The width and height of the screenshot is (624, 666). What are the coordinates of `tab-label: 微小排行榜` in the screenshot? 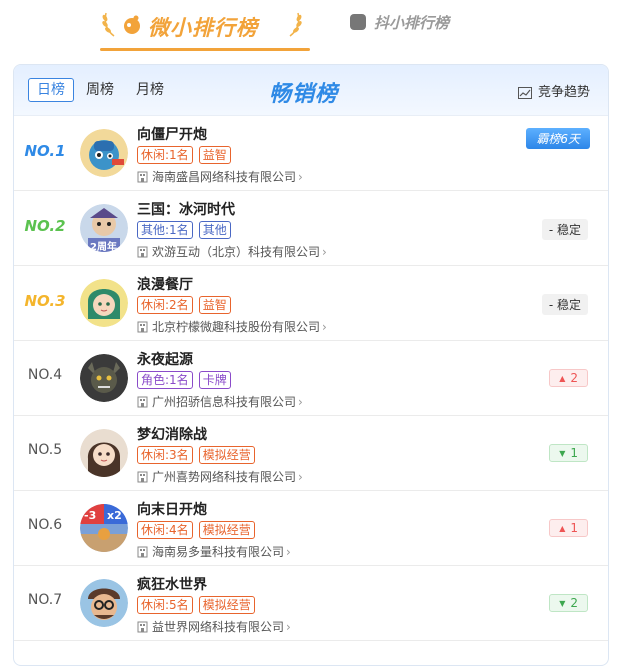 It's located at (203, 28).